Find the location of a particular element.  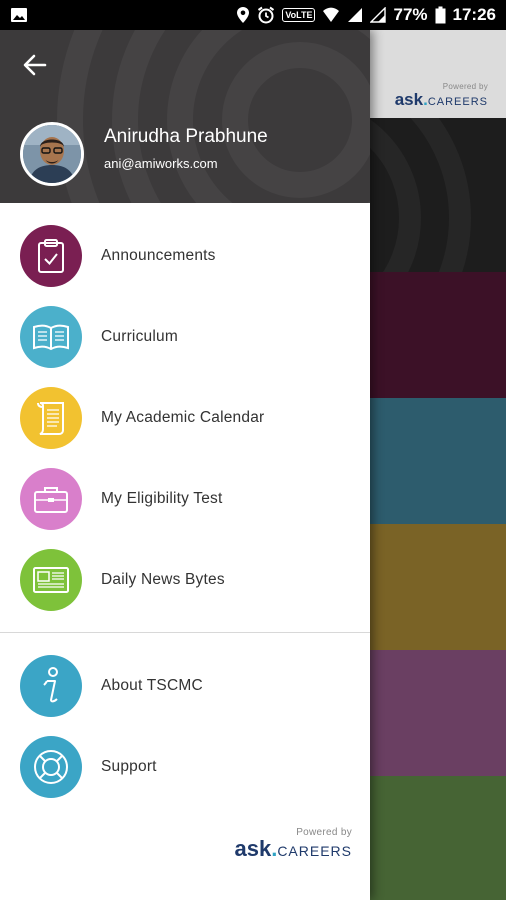

image-notification-icon is located at coordinates (19, 15).